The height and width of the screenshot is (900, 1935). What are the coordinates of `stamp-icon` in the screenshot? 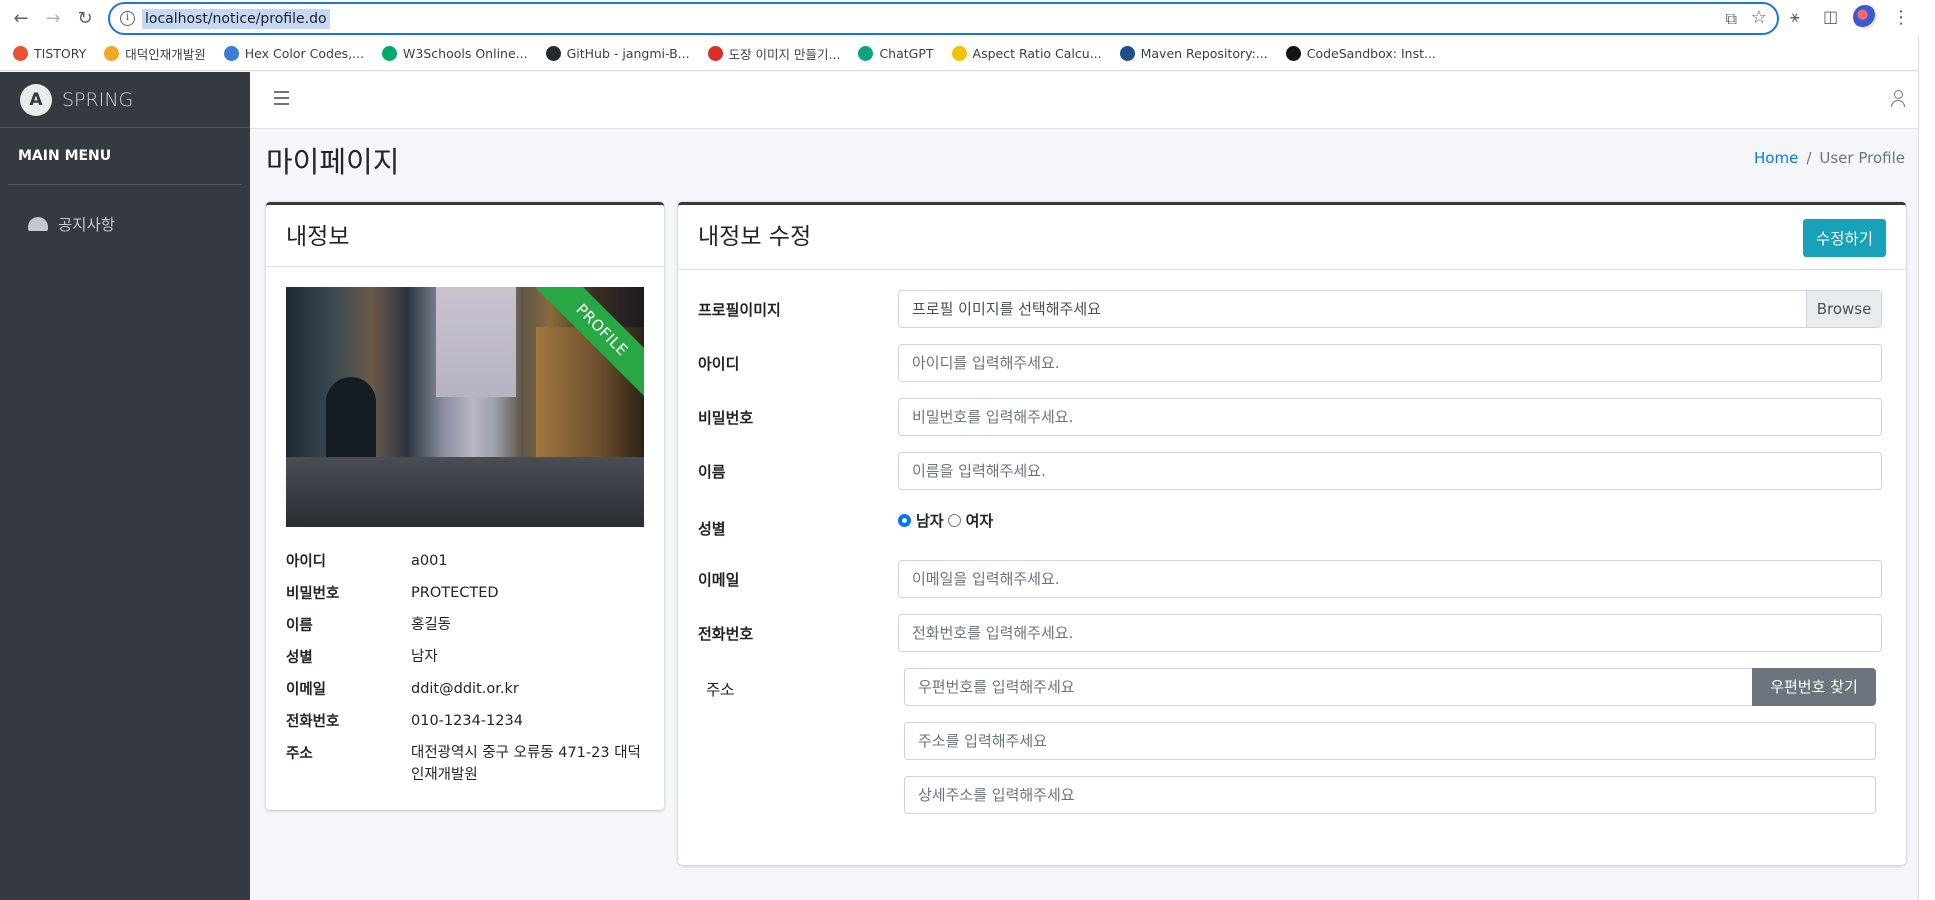 It's located at (715, 53).